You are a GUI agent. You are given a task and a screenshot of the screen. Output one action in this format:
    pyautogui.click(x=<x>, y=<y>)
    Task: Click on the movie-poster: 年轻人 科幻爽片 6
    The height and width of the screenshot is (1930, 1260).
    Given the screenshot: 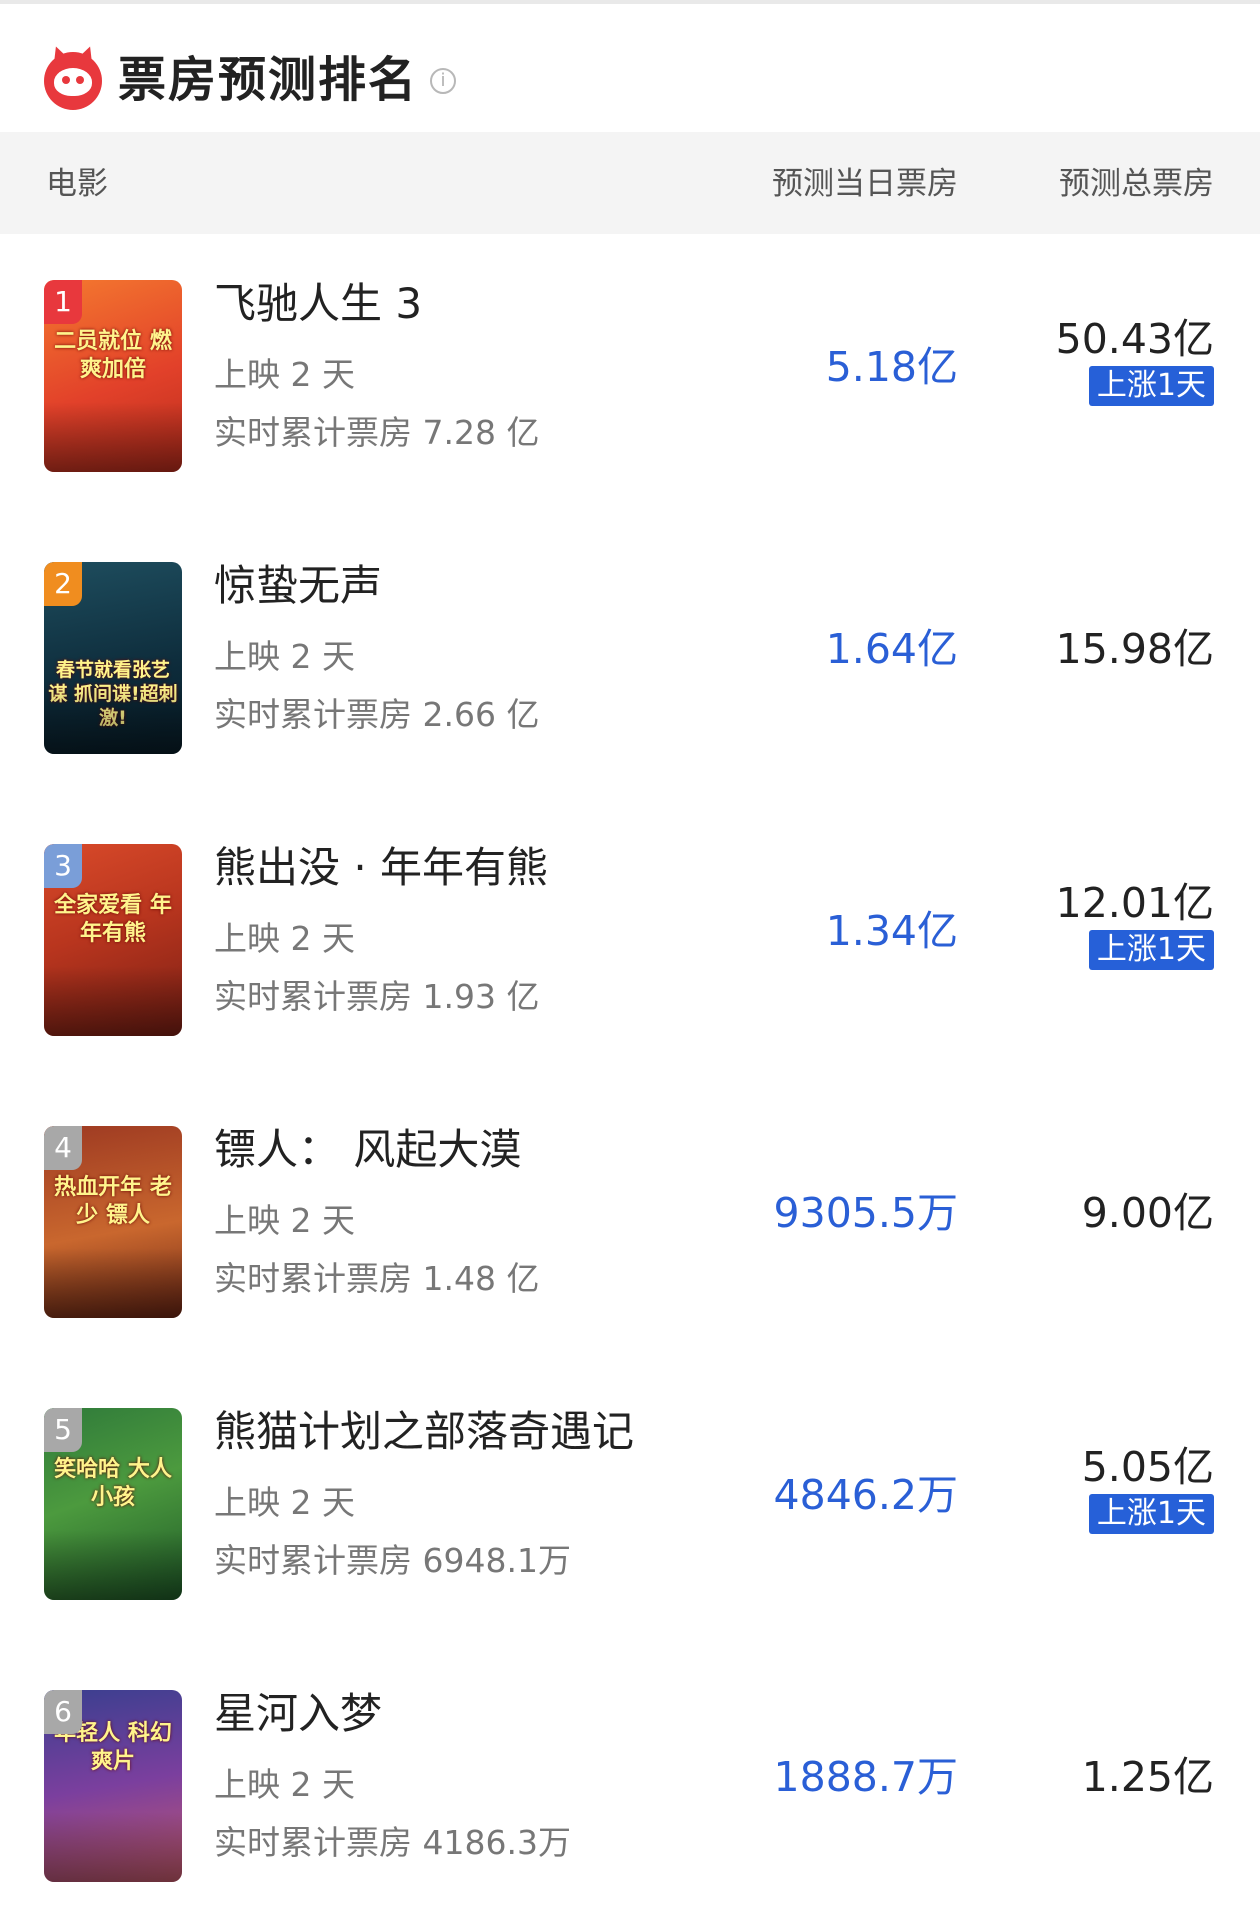 What is the action you would take?
    pyautogui.click(x=113, y=1786)
    